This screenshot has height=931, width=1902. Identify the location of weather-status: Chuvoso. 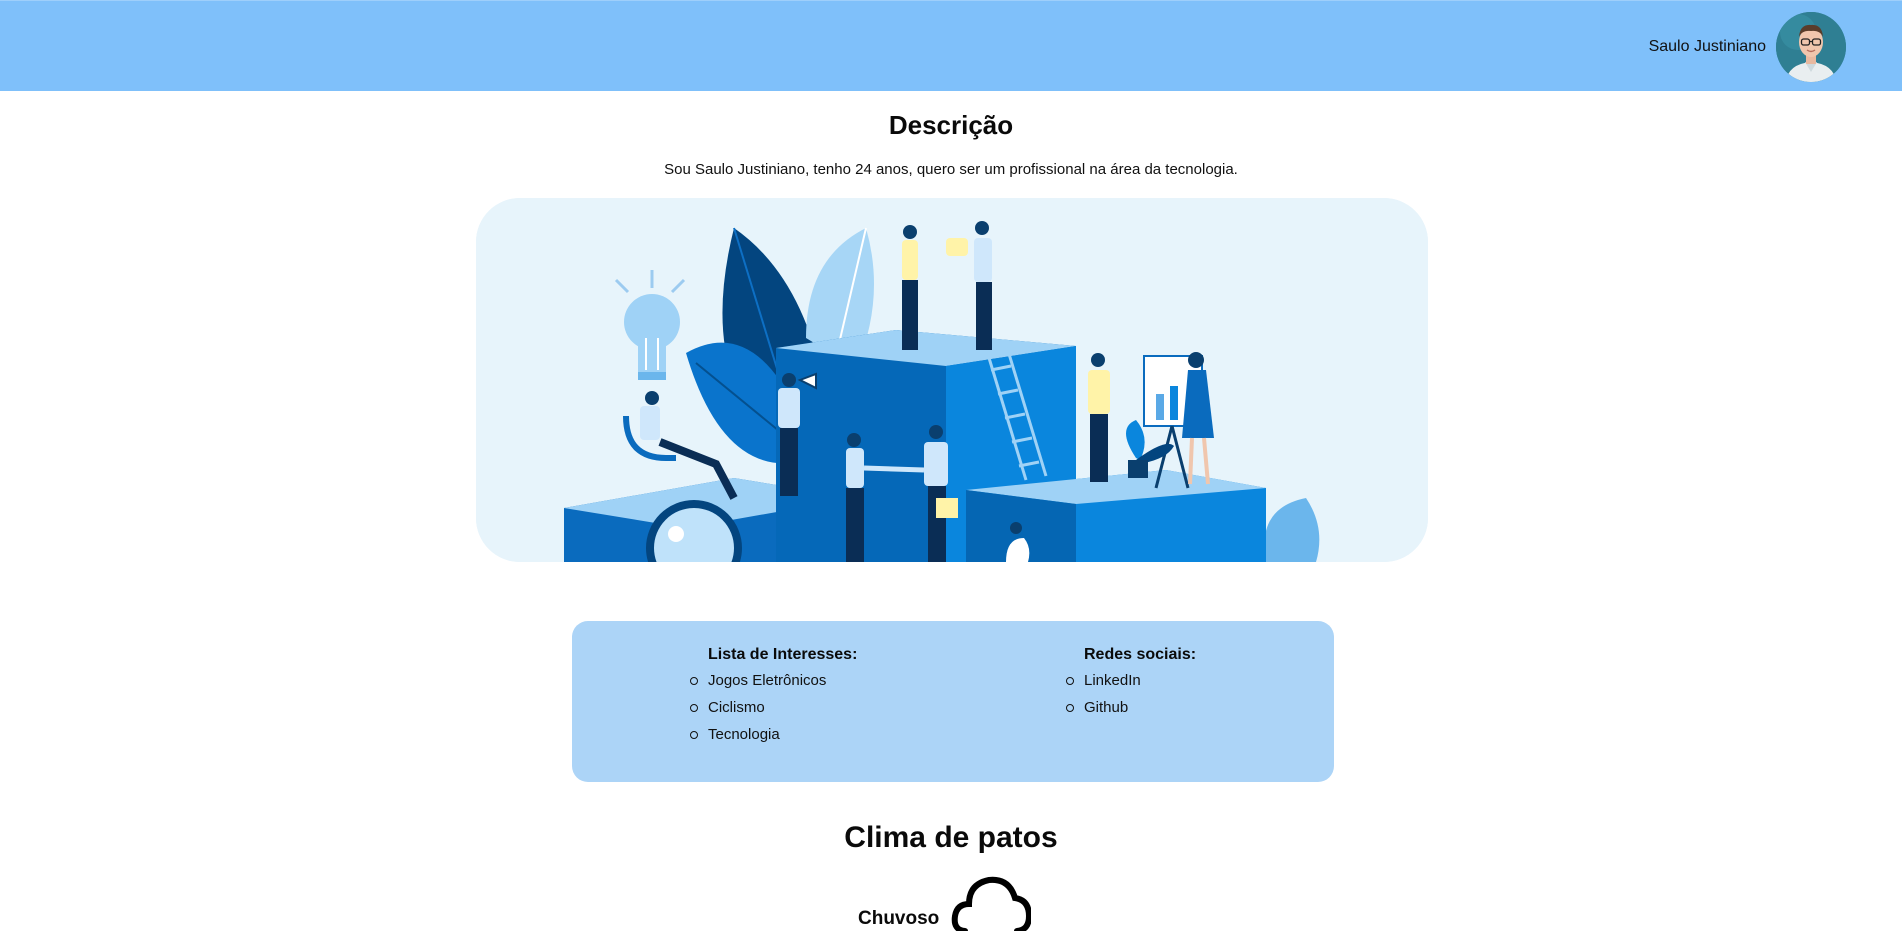
(945, 901).